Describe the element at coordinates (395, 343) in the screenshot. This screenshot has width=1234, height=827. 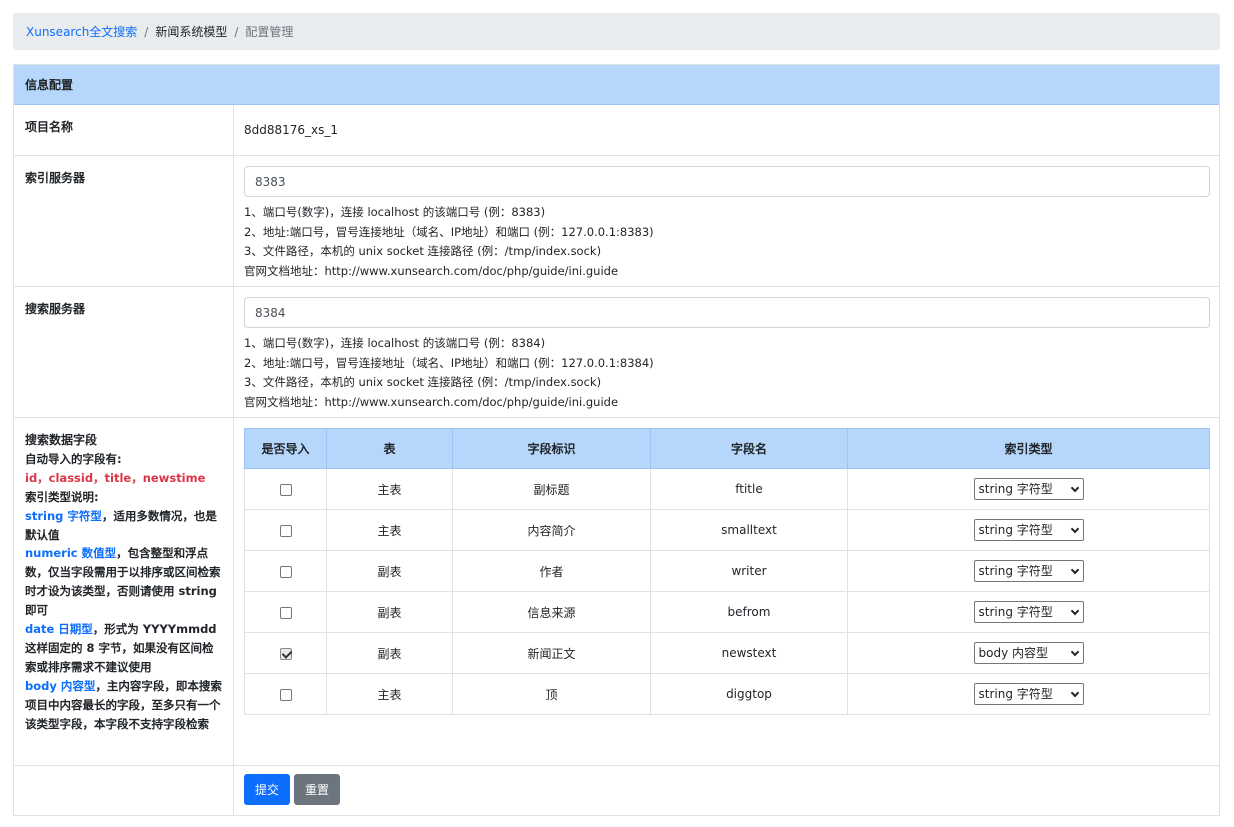
I see `help-line: 1、端口号(数字)，连接 localhost 的该端口号 (例：8384)` at that location.